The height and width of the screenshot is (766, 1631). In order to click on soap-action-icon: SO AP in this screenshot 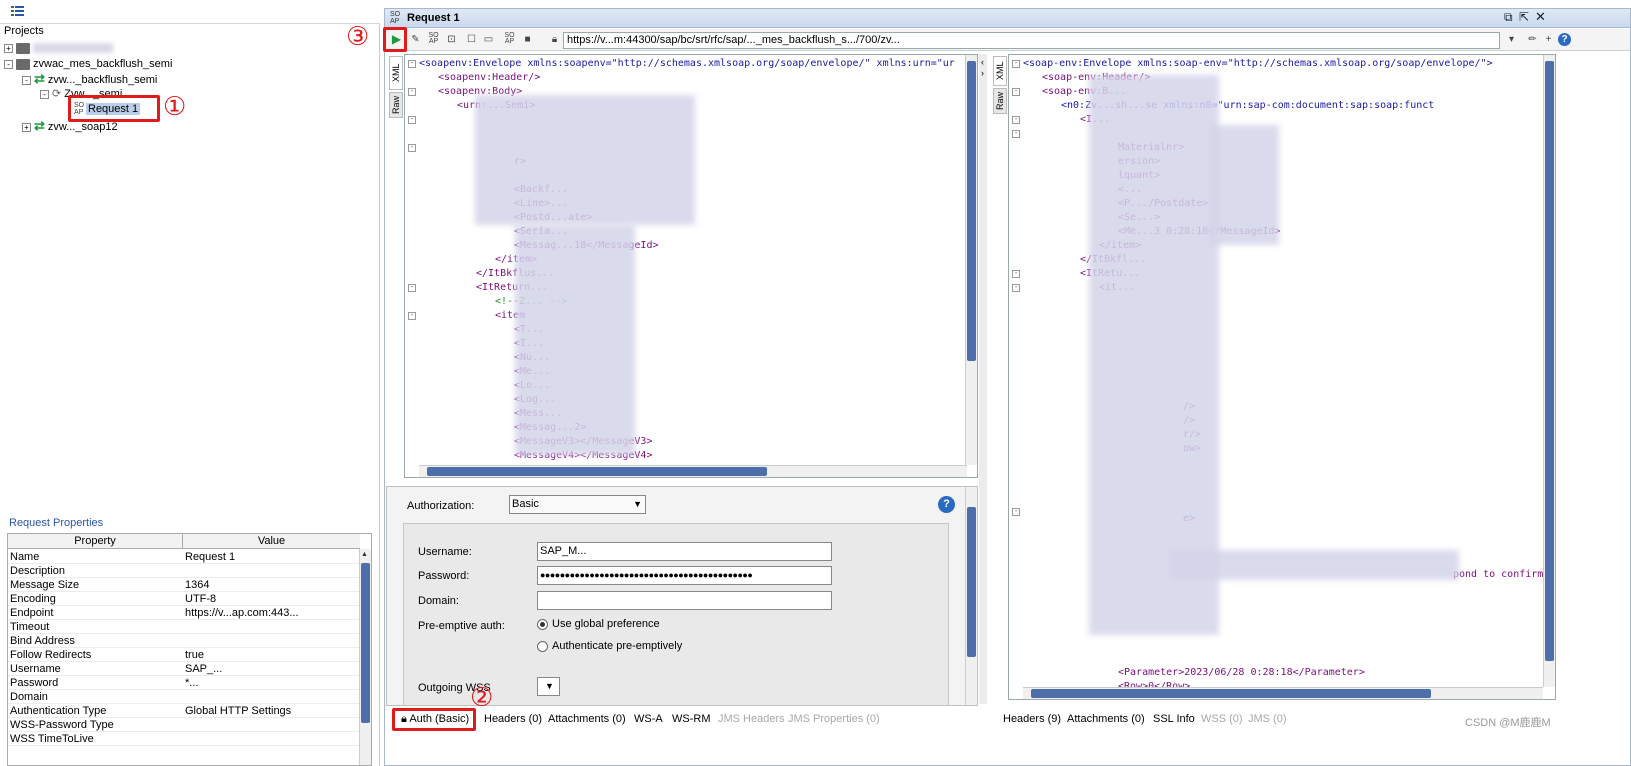, I will do `click(509, 39)`.